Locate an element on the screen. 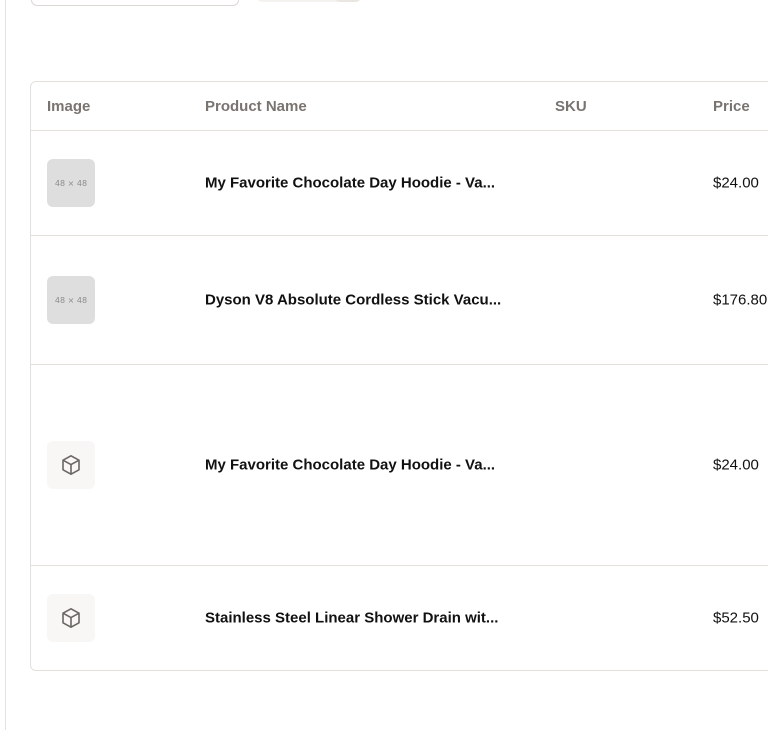  column-header-image: Image is located at coordinates (68, 106).